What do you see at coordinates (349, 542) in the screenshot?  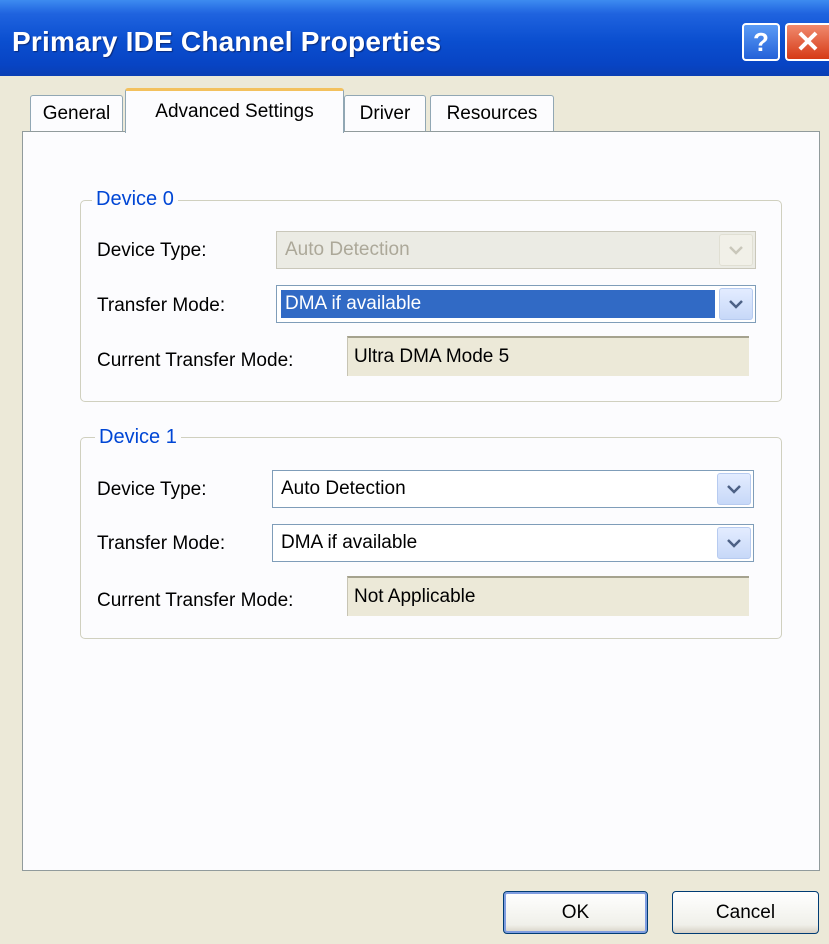 I see `device-1-transfer-value: DMA if available` at bounding box center [349, 542].